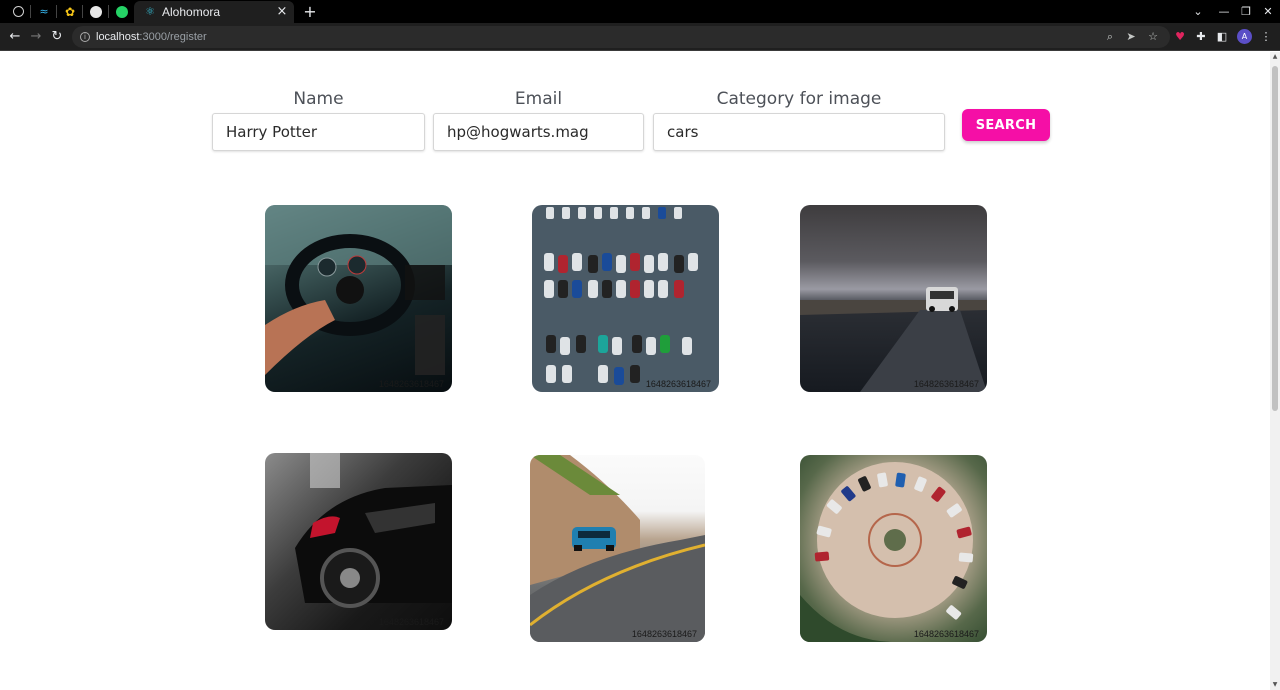 The width and height of the screenshot is (1280, 690). I want to click on minimize-icon: —, so click(1224, 11).